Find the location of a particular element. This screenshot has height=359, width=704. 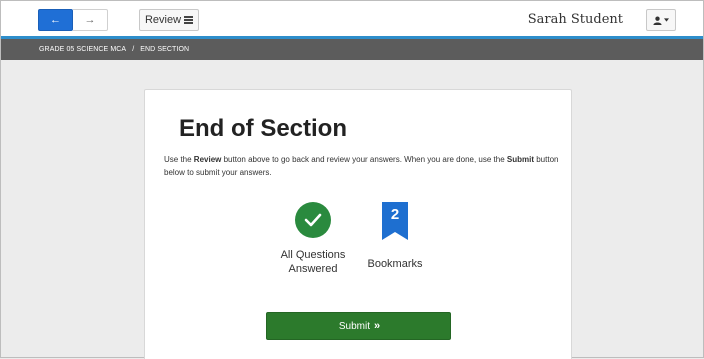

breadcrumb-section: END SECTION is located at coordinates (165, 49).